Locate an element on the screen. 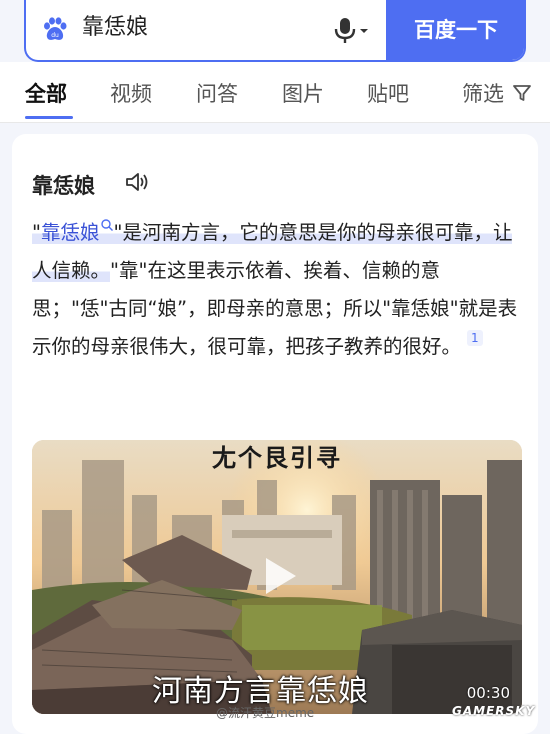 The image size is (550, 734). active-tab-indicator is located at coordinates (49, 117).